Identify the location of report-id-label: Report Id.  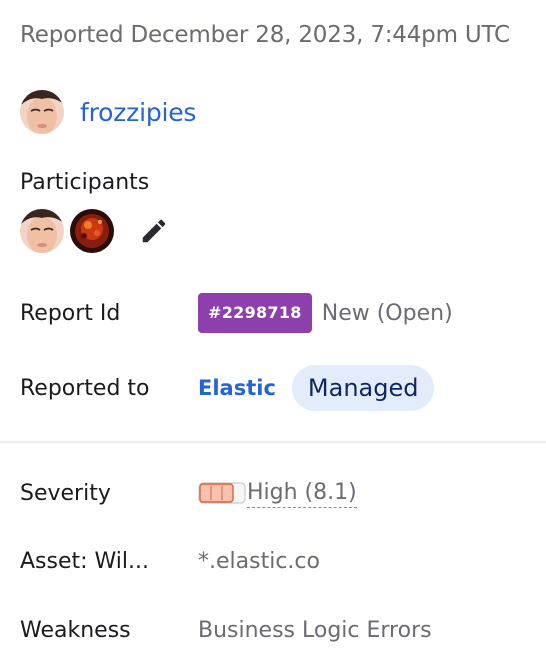
(70, 313).